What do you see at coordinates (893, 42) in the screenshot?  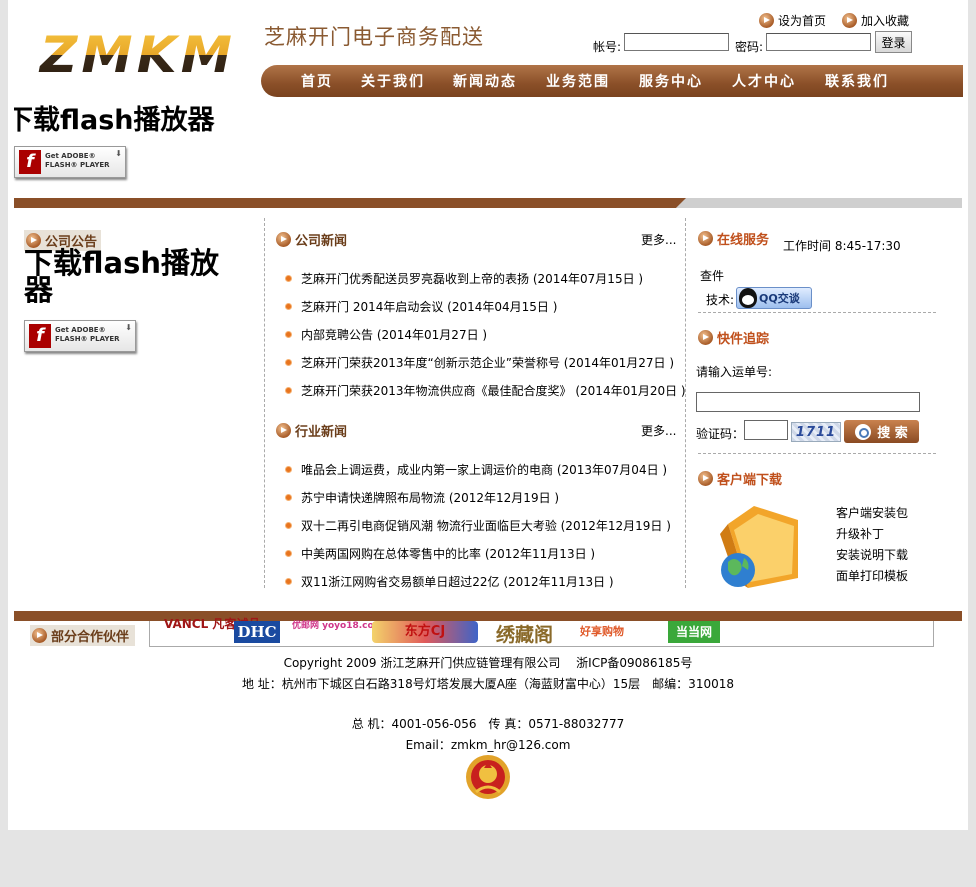 I see `login-button: 登录` at bounding box center [893, 42].